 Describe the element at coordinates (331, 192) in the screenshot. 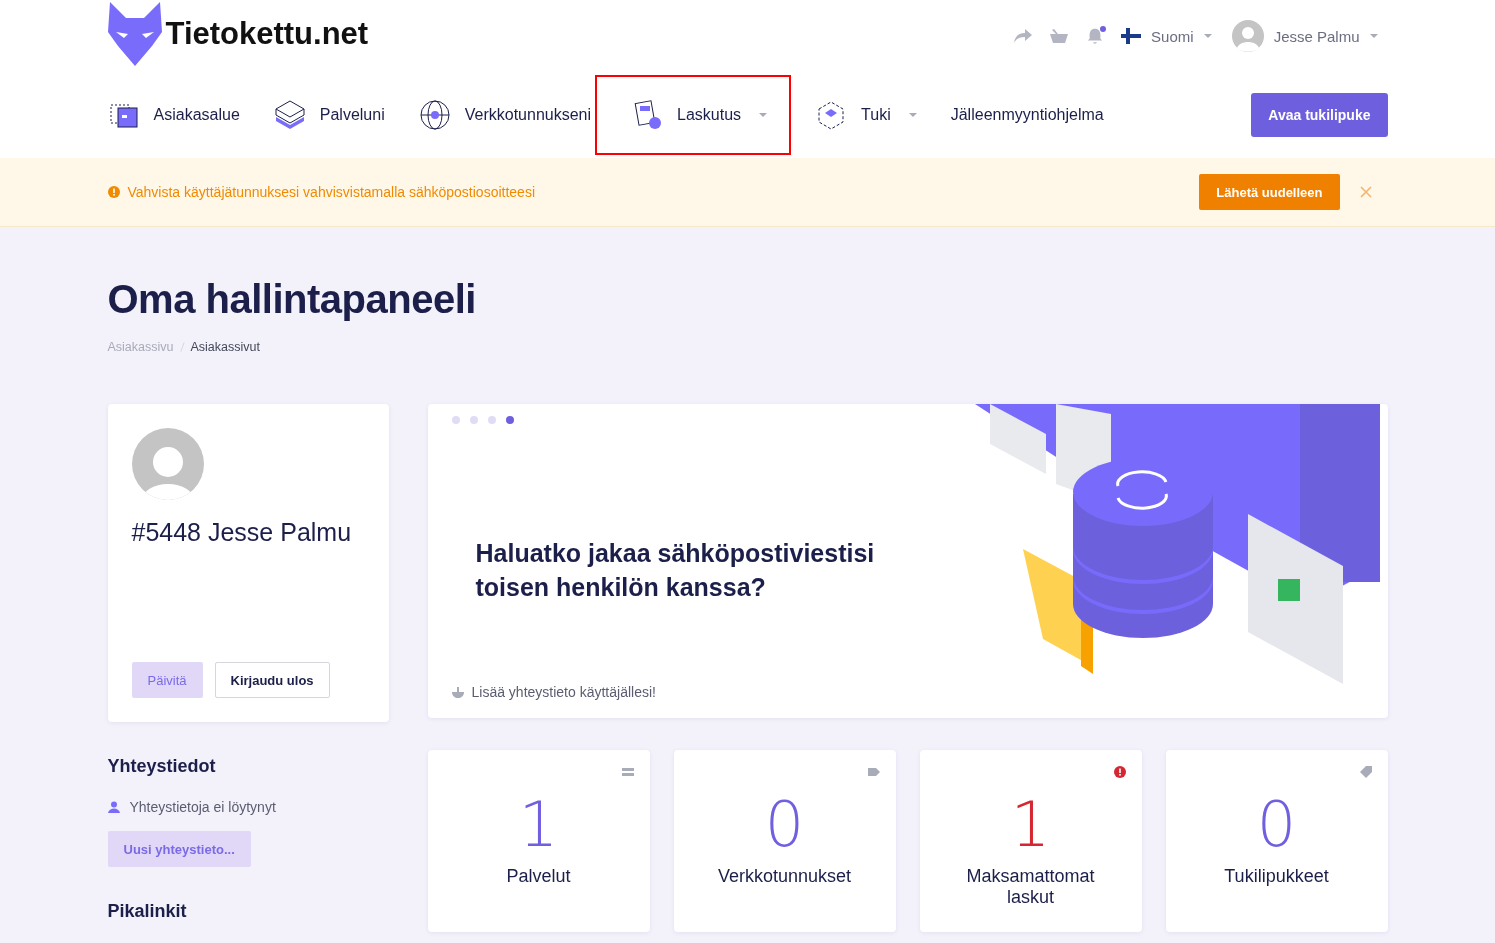

I see `alert-message: Vahvista käyttäjätunnuksesi vahvisvistamalla sähköpostiosoitteesi` at that location.